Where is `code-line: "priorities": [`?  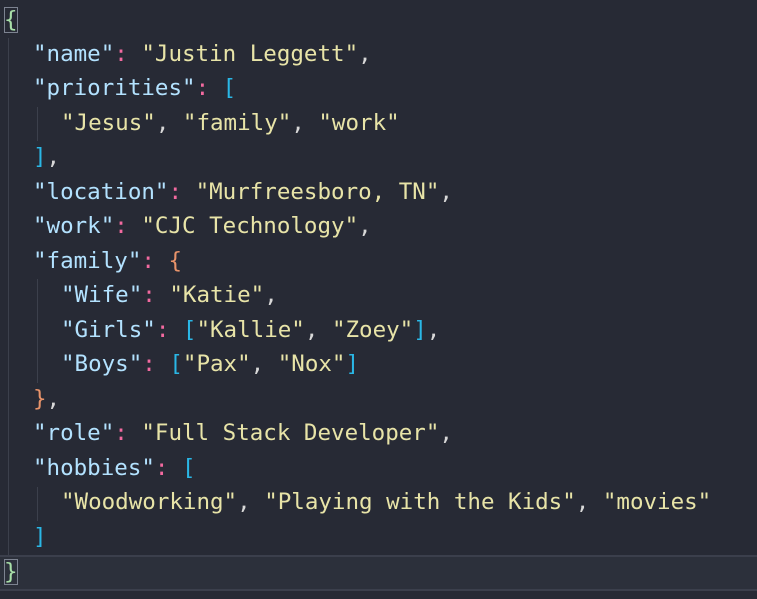
code-line: "priorities": [ is located at coordinates (135, 88).